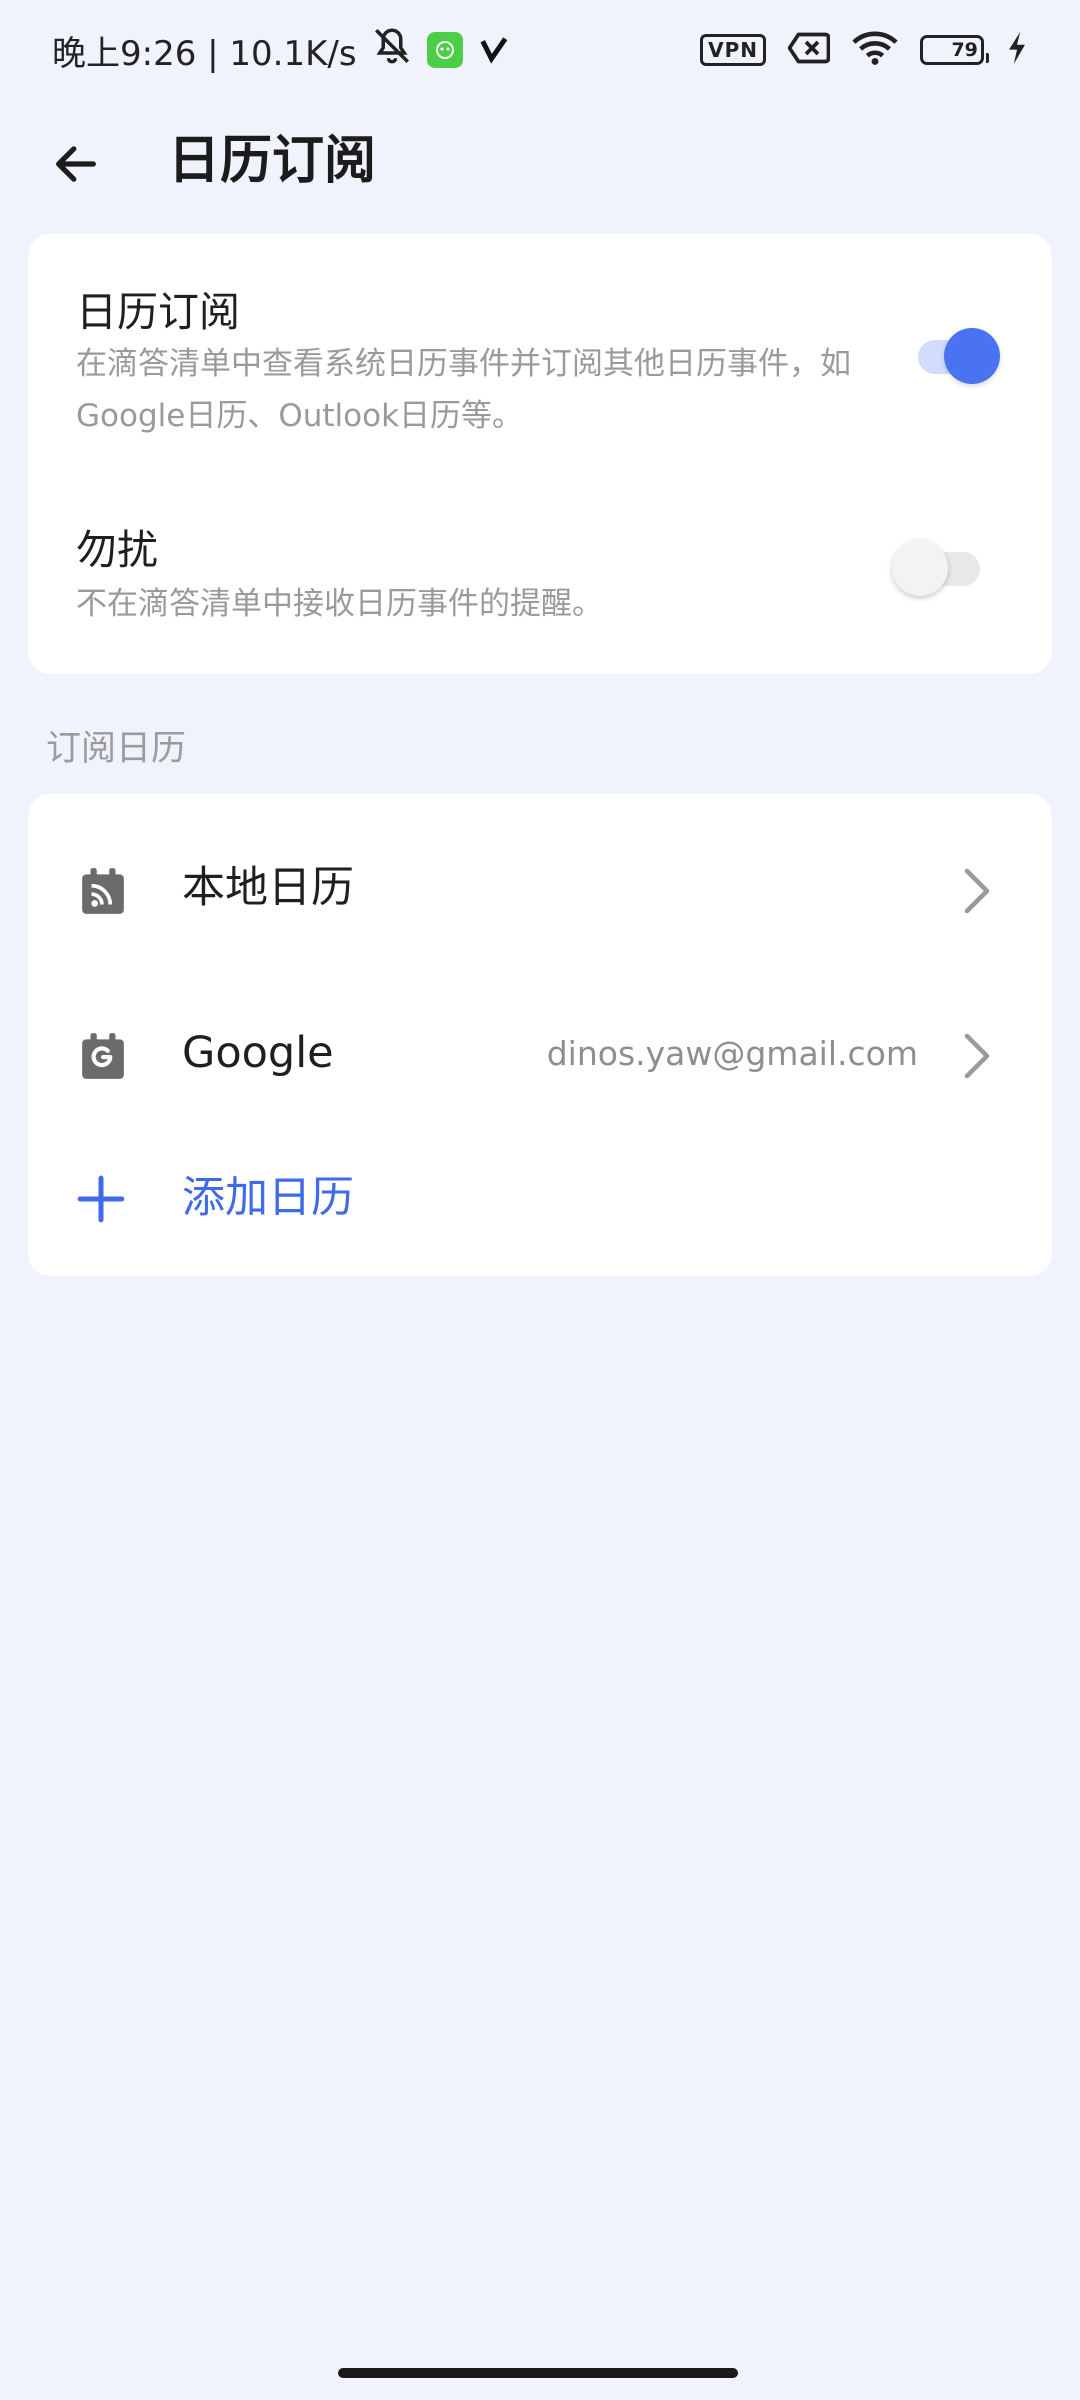 This screenshot has width=1080, height=2400. What do you see at coordinates (339, 604) in the screenshot?
I see `do-not-disturb-description: 不在滴答清单中接收日历事件的提醒。` at bounding box center [339, 604].